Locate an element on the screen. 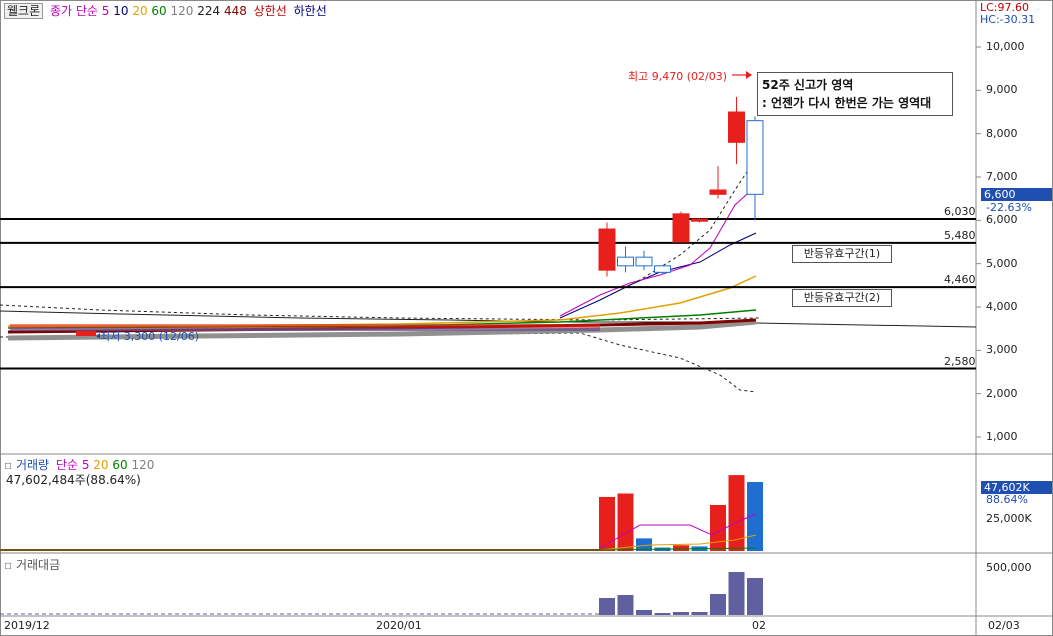 Image resolution: width=1053 pixels, height=636 pixels. ma-period-20: 20 is located at coordinates (138, 11).